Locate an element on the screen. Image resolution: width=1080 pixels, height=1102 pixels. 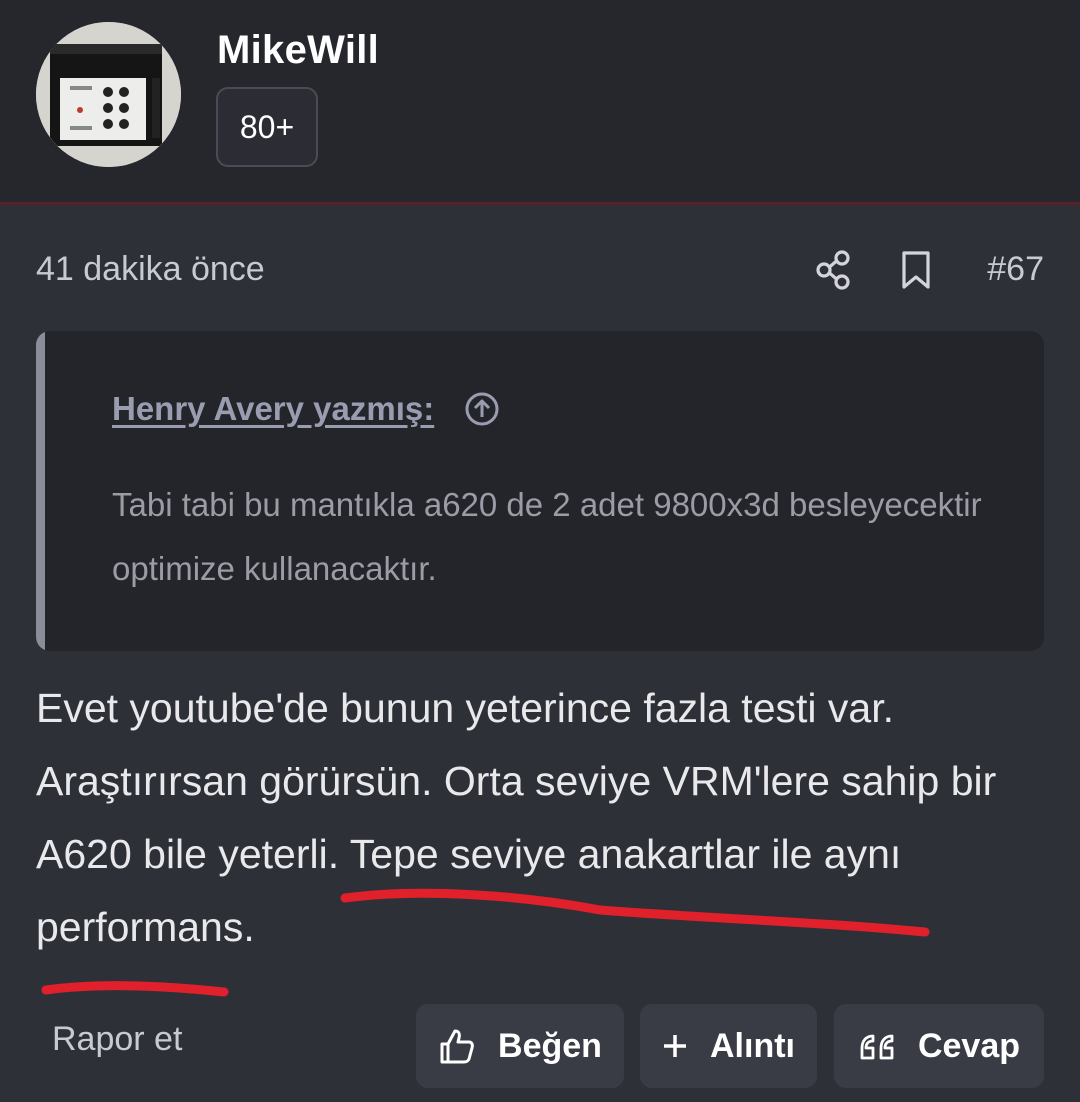
quote-label: Alıntı is located at coordinates (752, 1045).